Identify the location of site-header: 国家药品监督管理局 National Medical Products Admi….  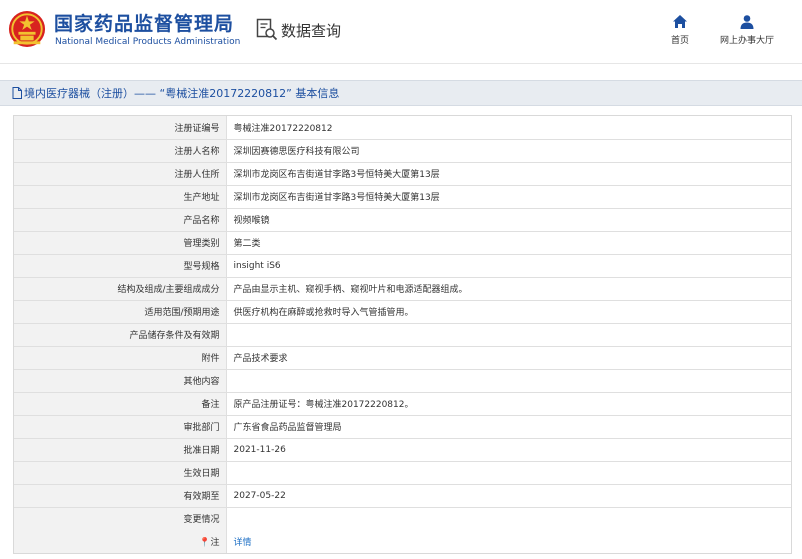
(401, 32).